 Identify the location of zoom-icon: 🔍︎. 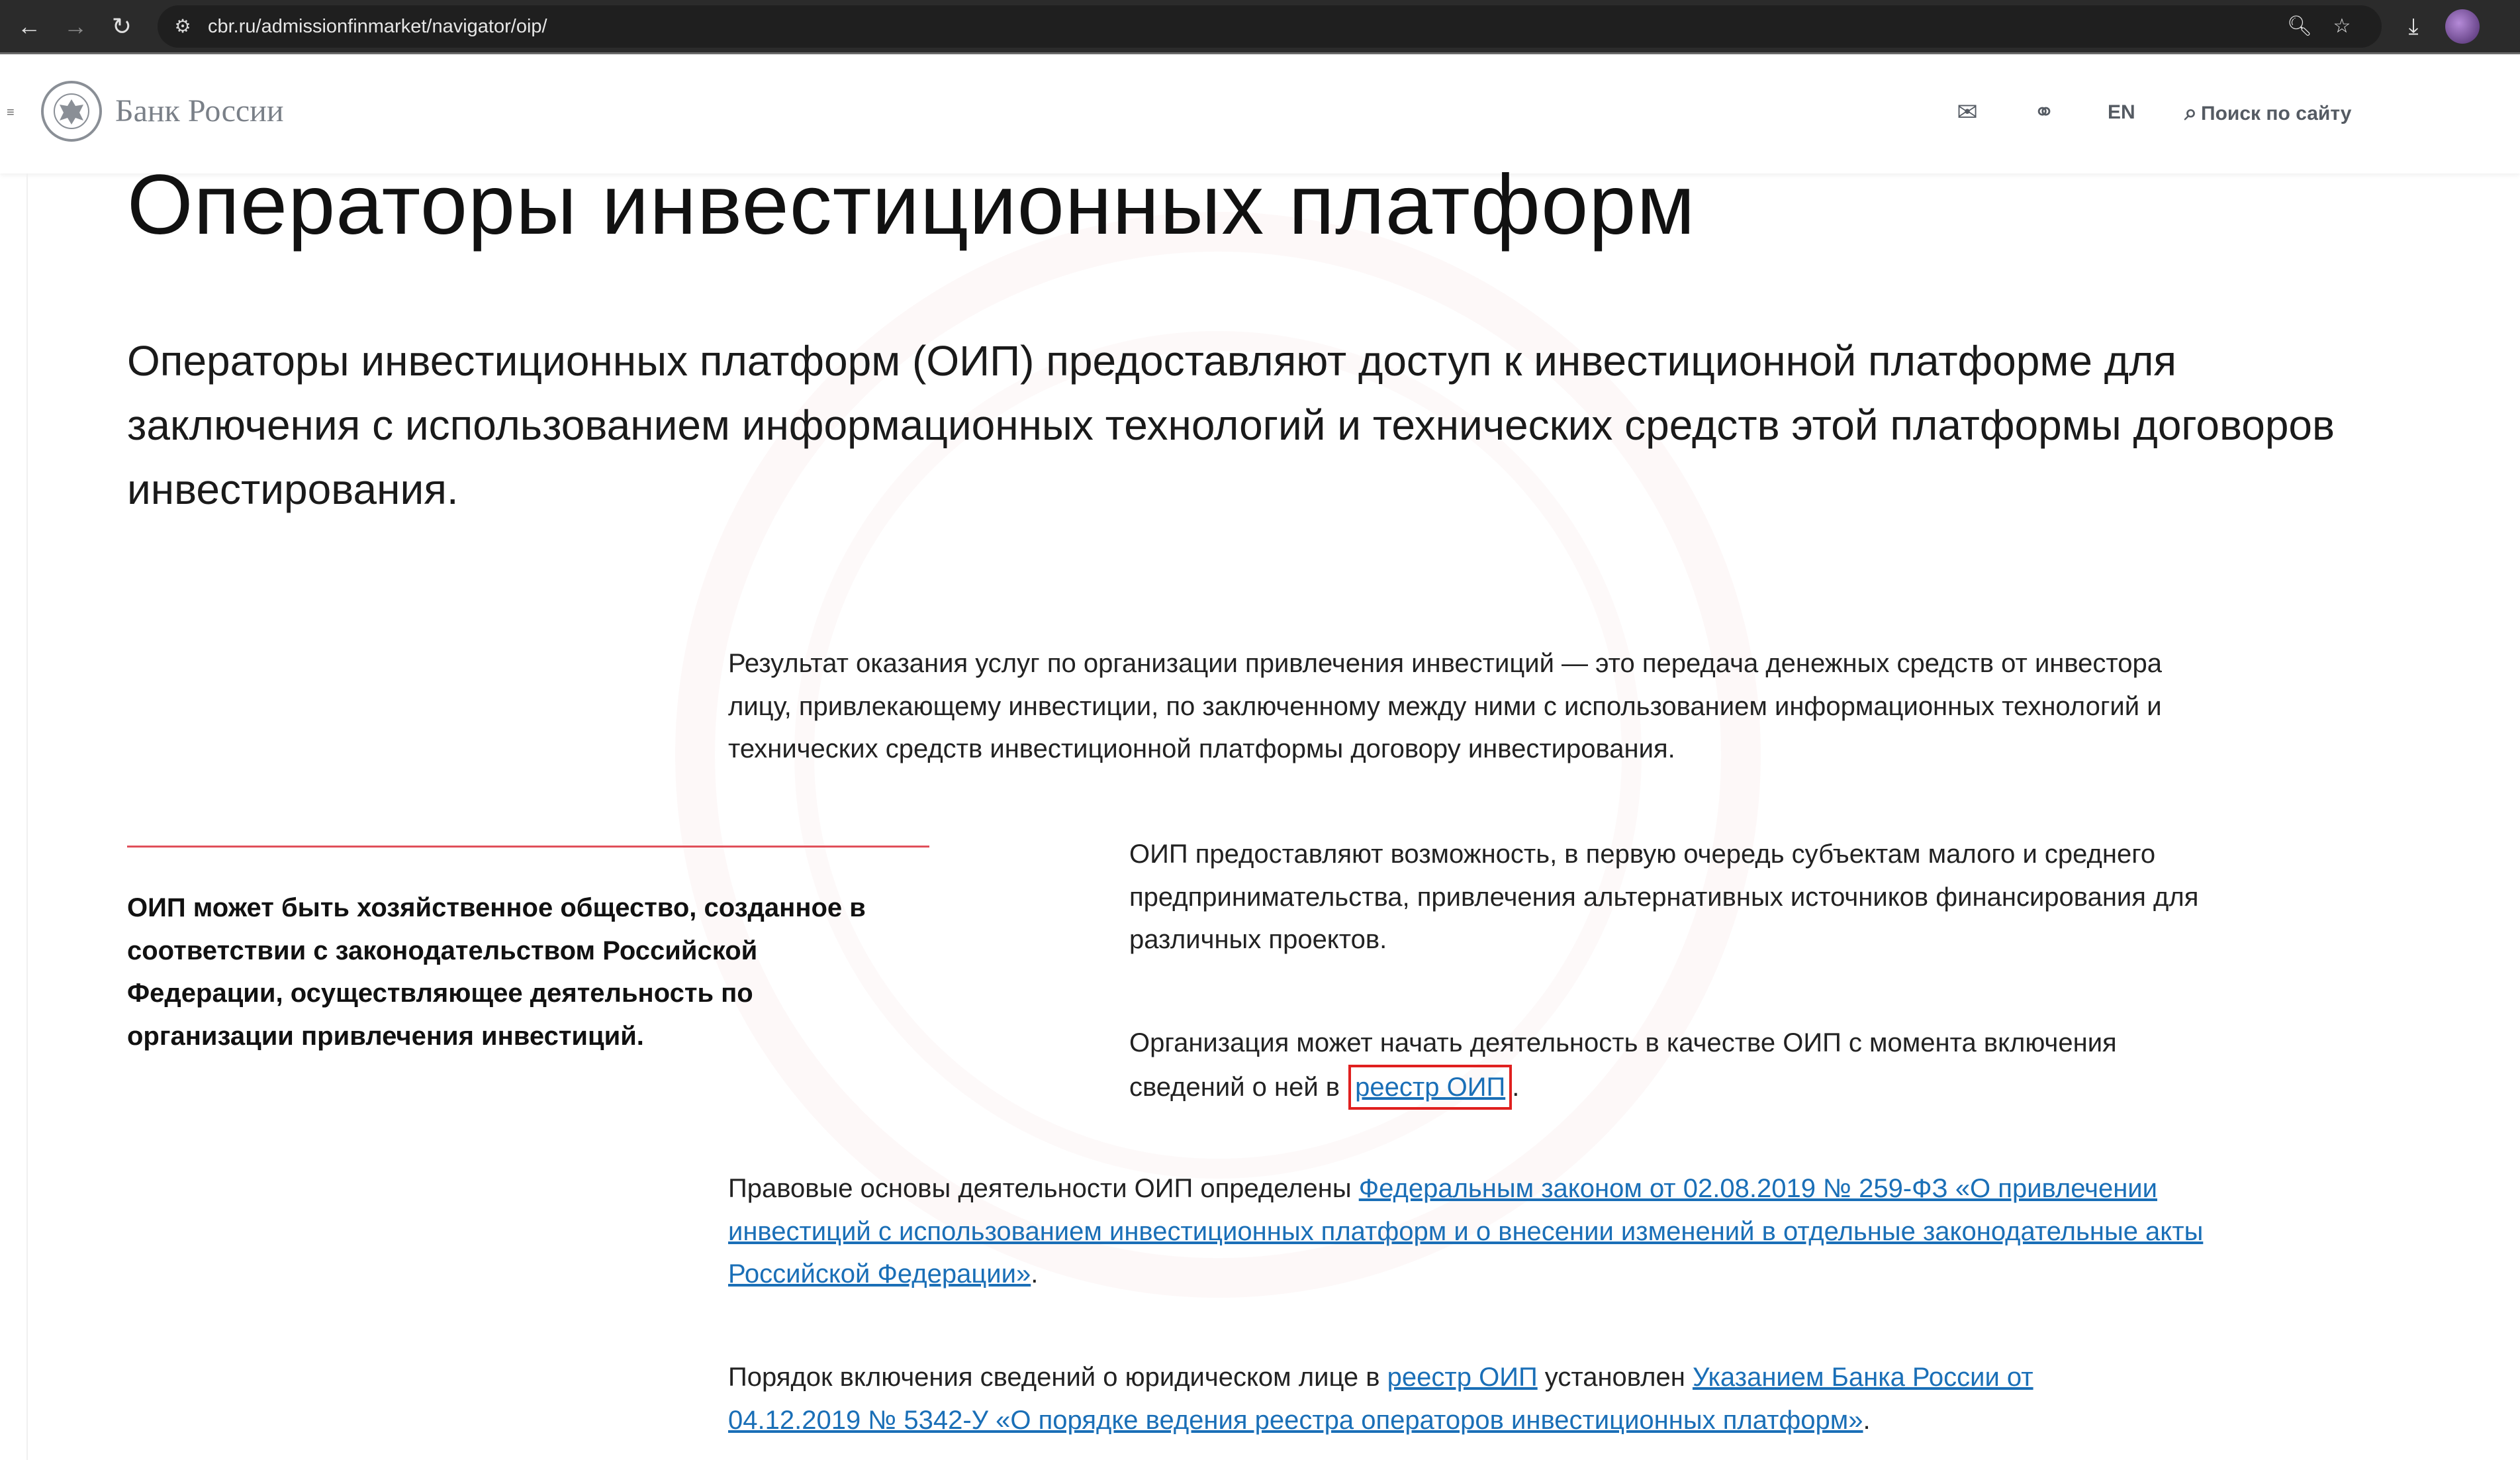
(2299, 26).